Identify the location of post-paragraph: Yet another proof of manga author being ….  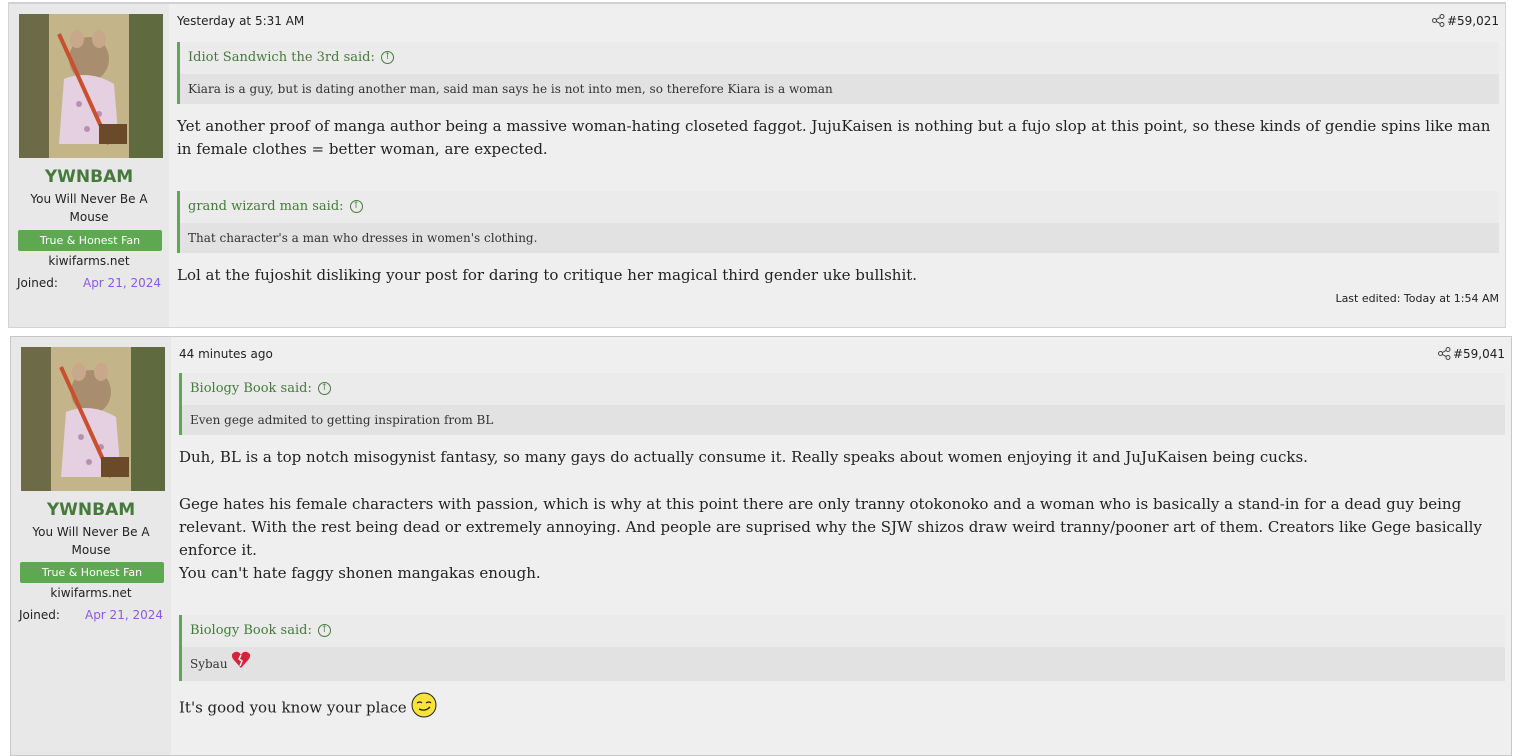
(834, 137).